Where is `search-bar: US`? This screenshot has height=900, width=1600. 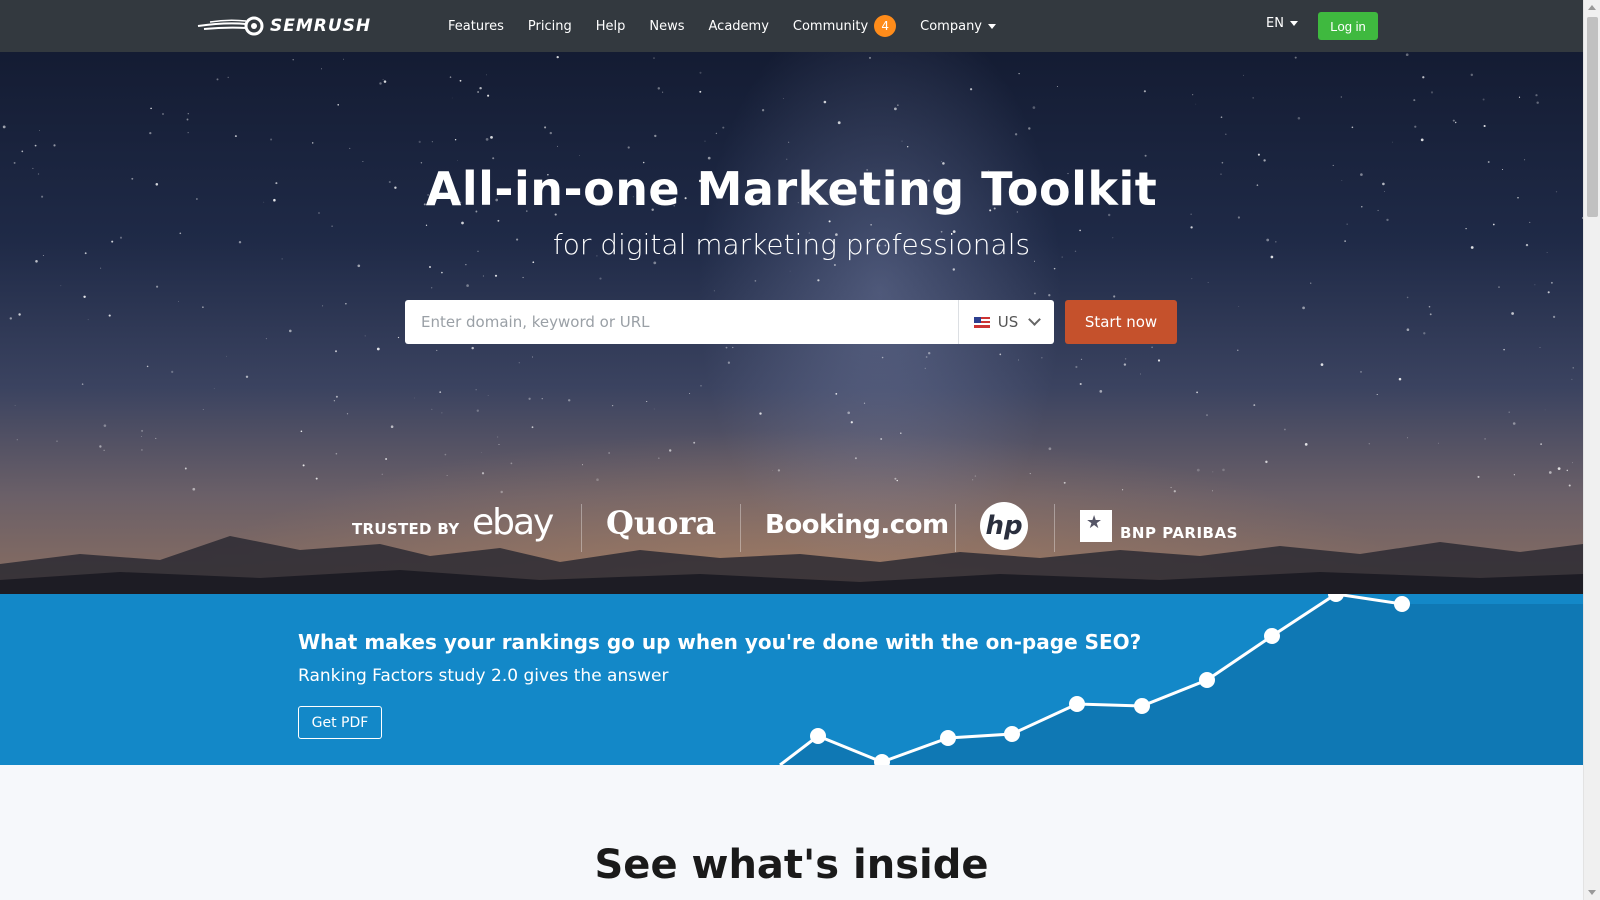
search-bar: US is located at coordinates (729, 322).